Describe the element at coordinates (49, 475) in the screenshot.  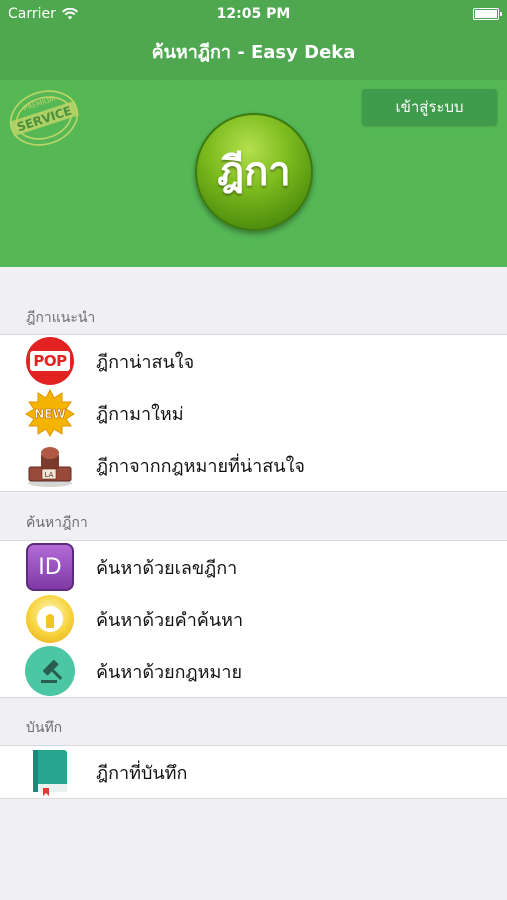
I see `law-stamp-text: LA` at that location.